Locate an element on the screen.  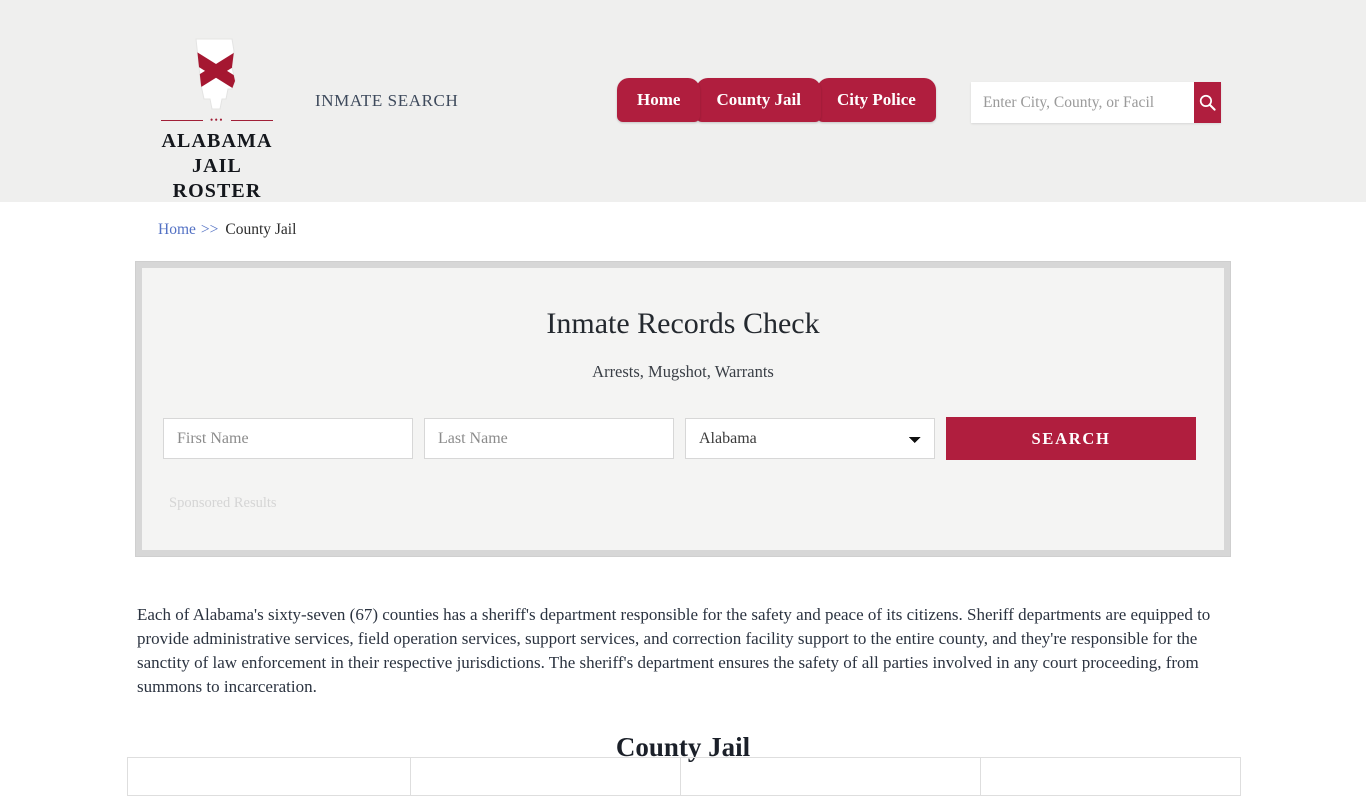
state-select: Alabama is located at coordinates (810, 439).